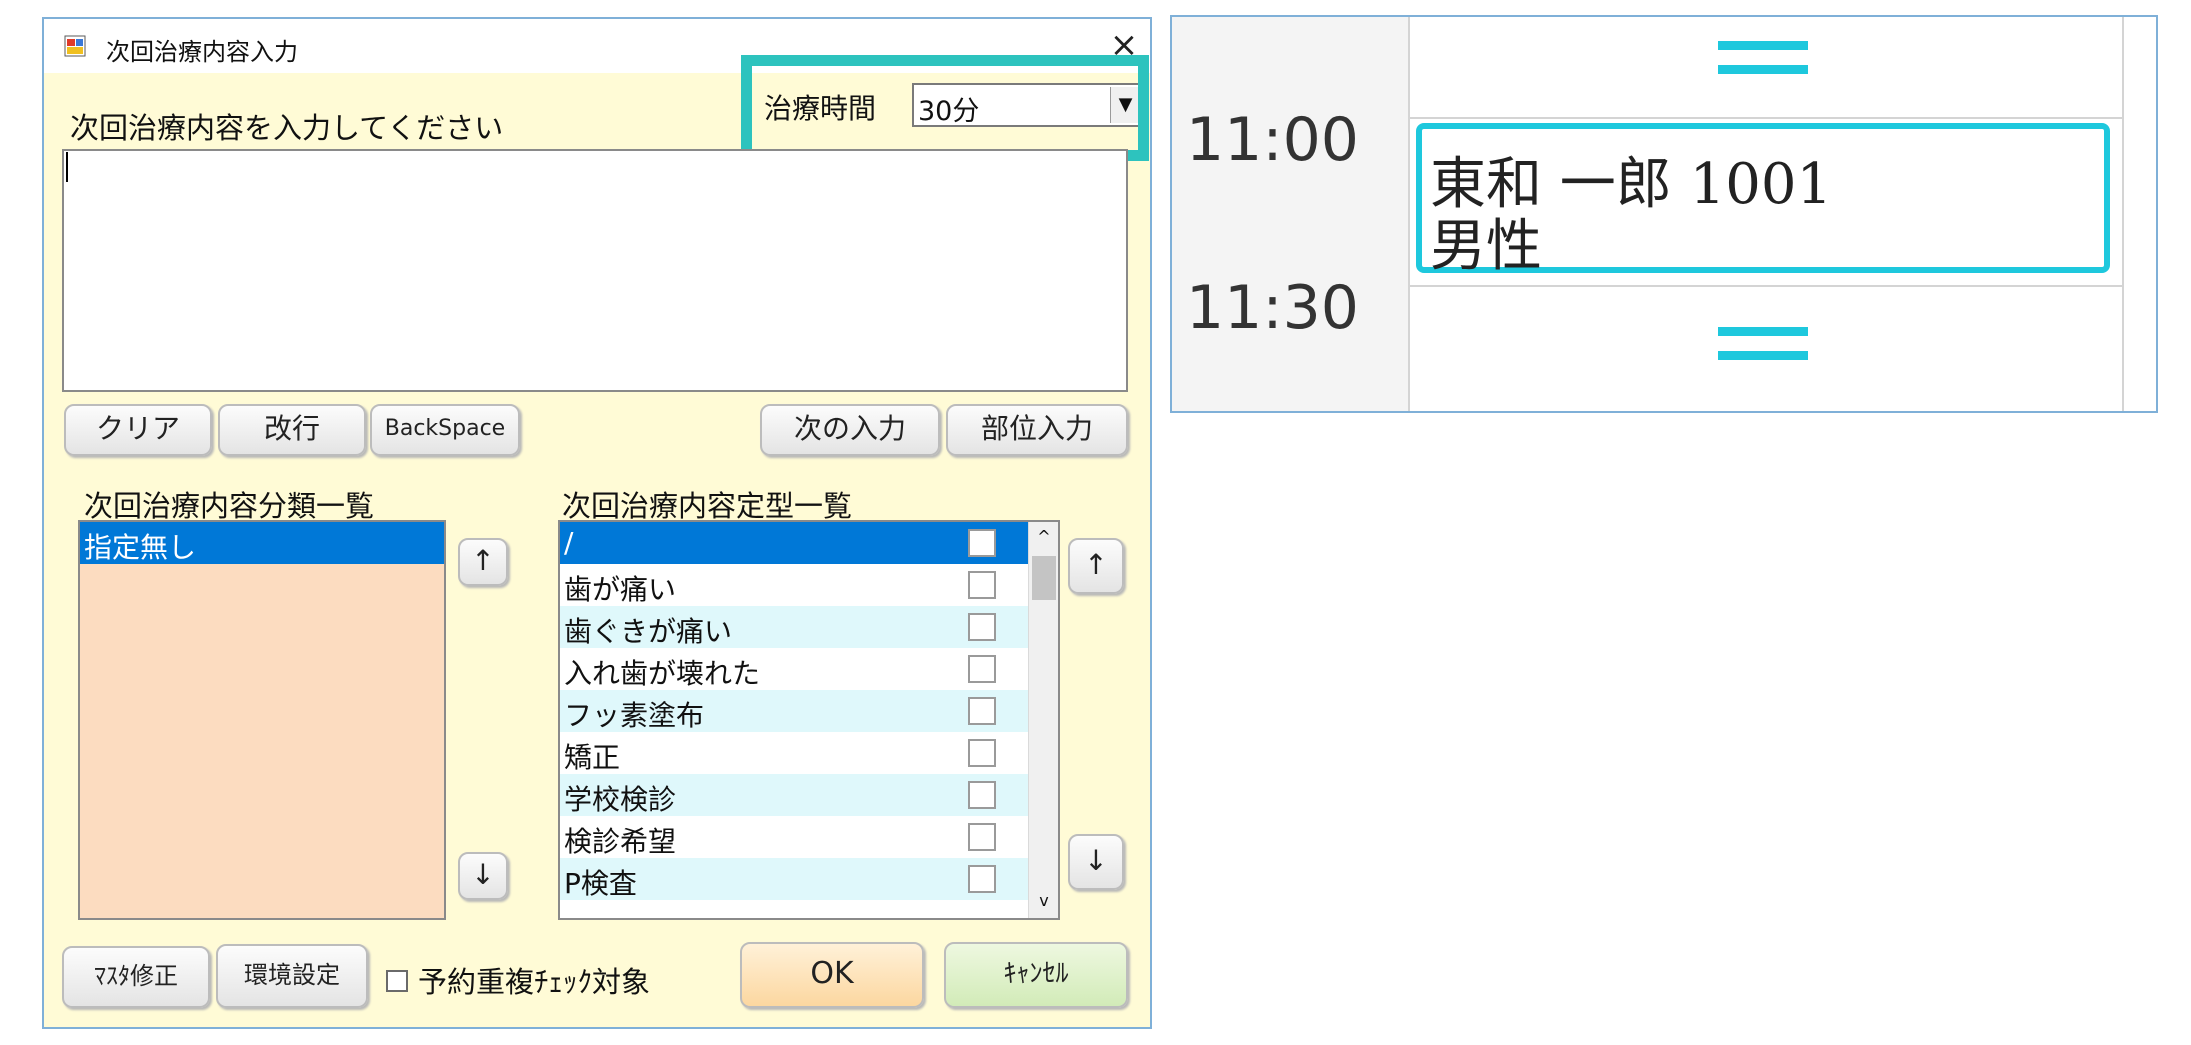 This screenshot has height=1045, width=2191. What do you see at coordinates (945, 108) in the screenshot?
I see `treatment-time-highlight` at bounding box center [945, 108].